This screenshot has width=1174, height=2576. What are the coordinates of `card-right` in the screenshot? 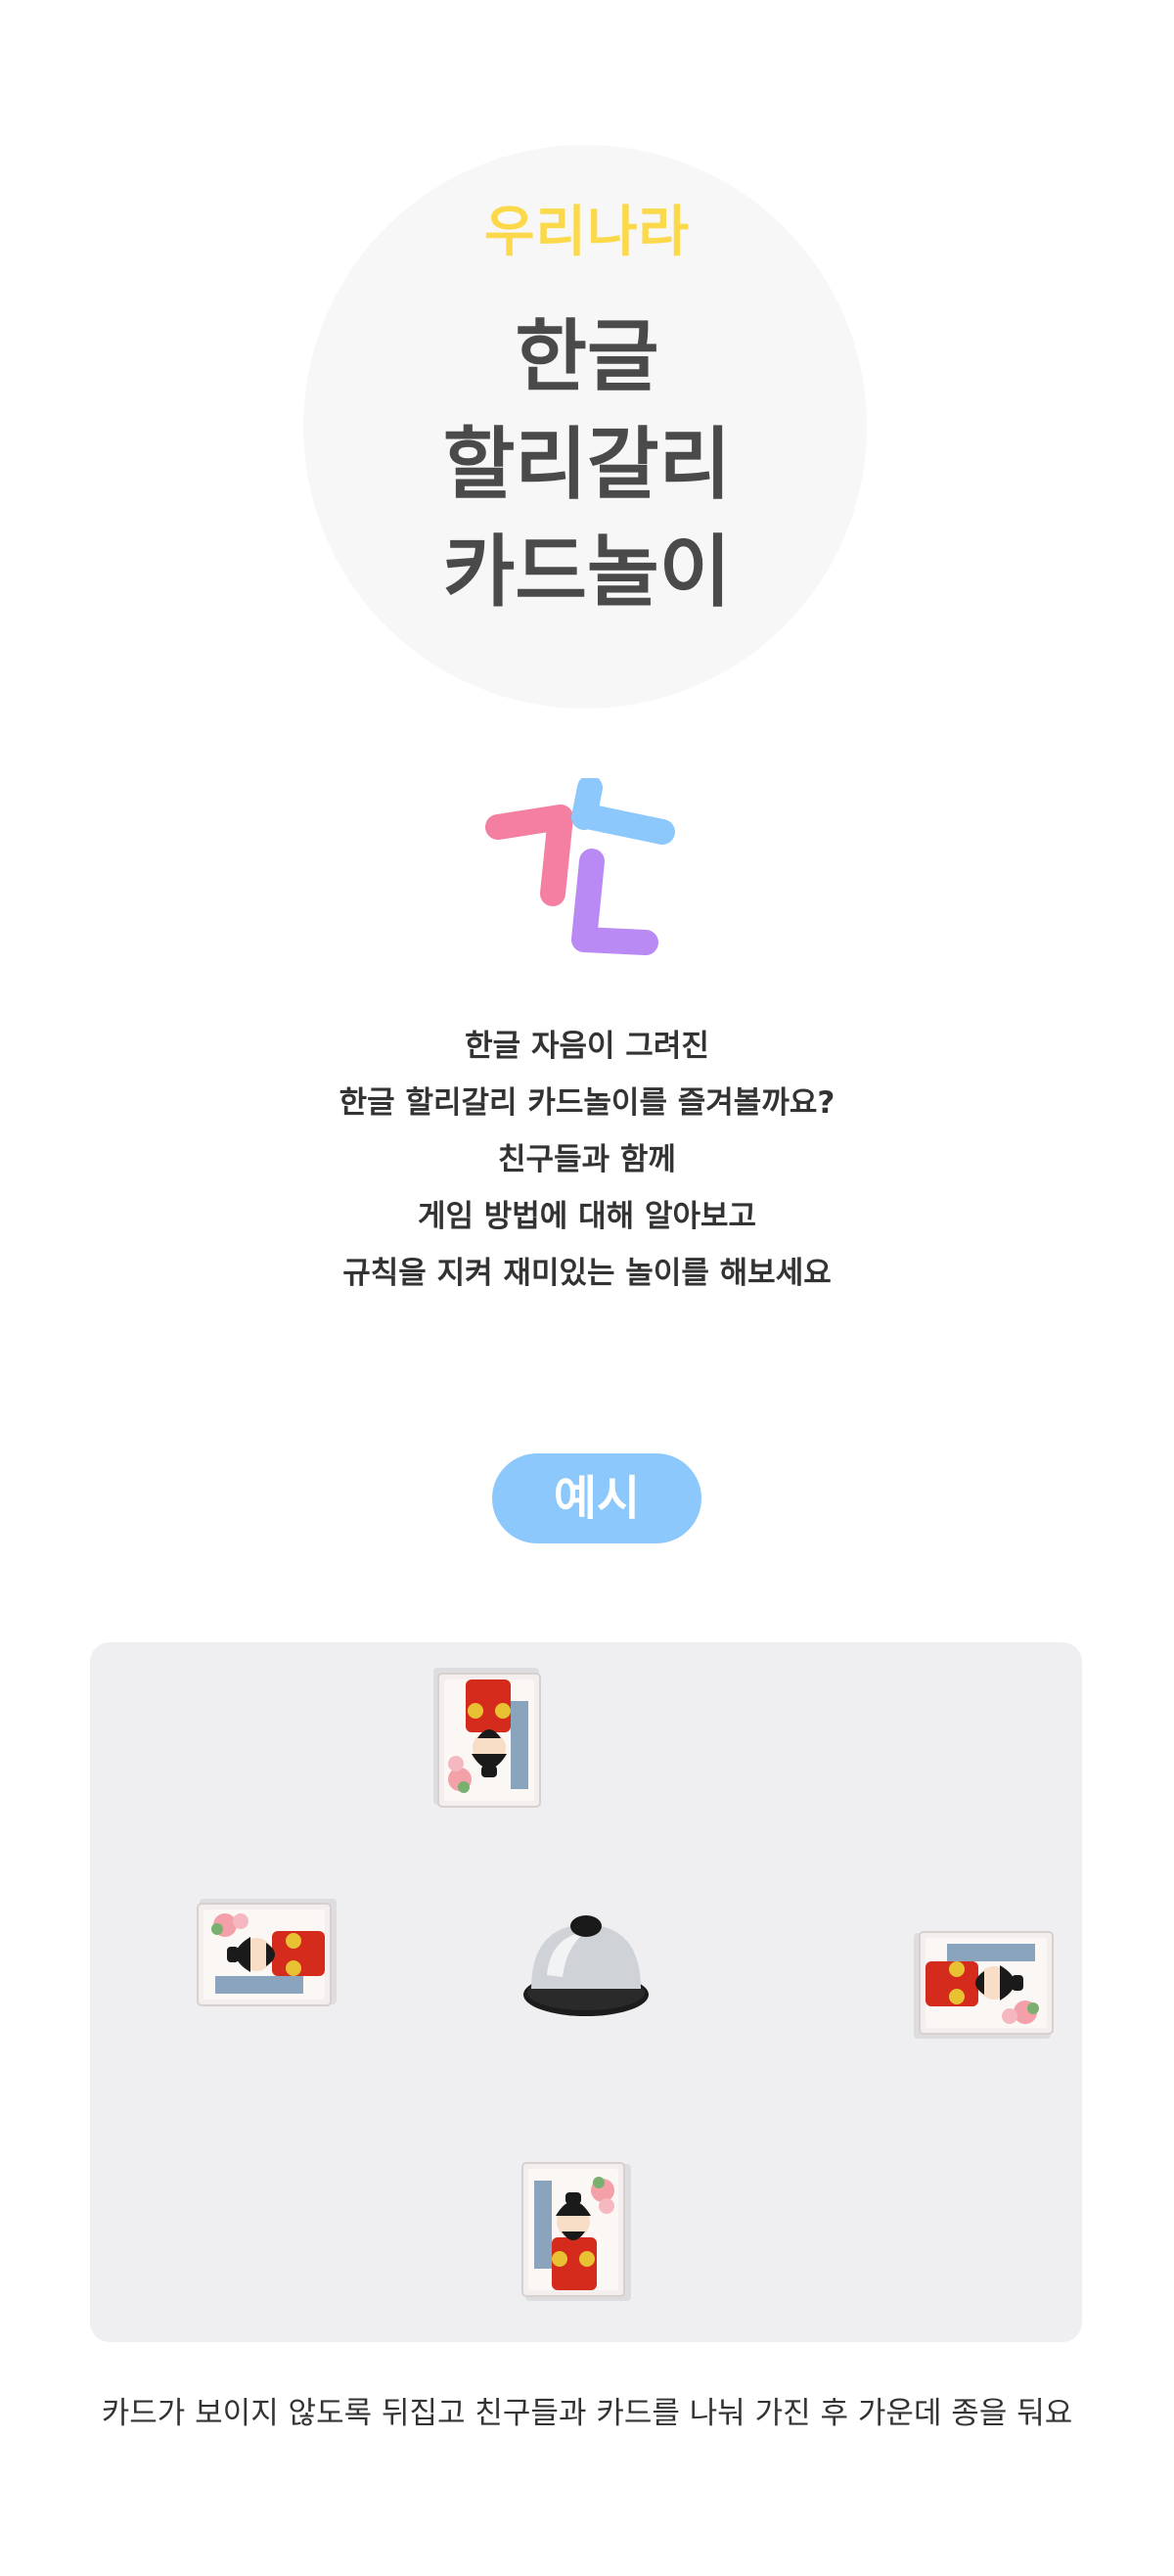 It's located at (984, 1985).